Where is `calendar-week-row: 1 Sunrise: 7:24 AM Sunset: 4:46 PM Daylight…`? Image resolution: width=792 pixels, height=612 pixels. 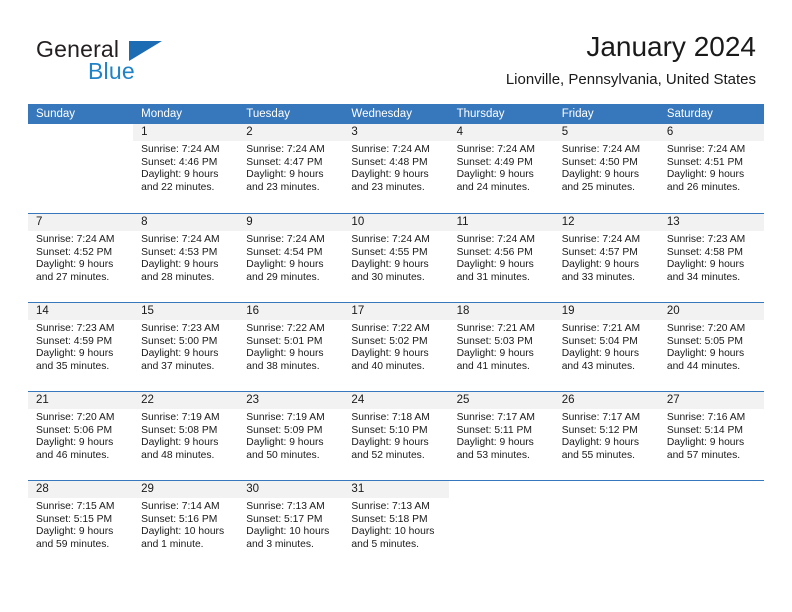
calendar-week-row: 1 Sunrise: 7:24 AM Sunset: 4:46 PM Daylight… is located at coordinates (396, 168).